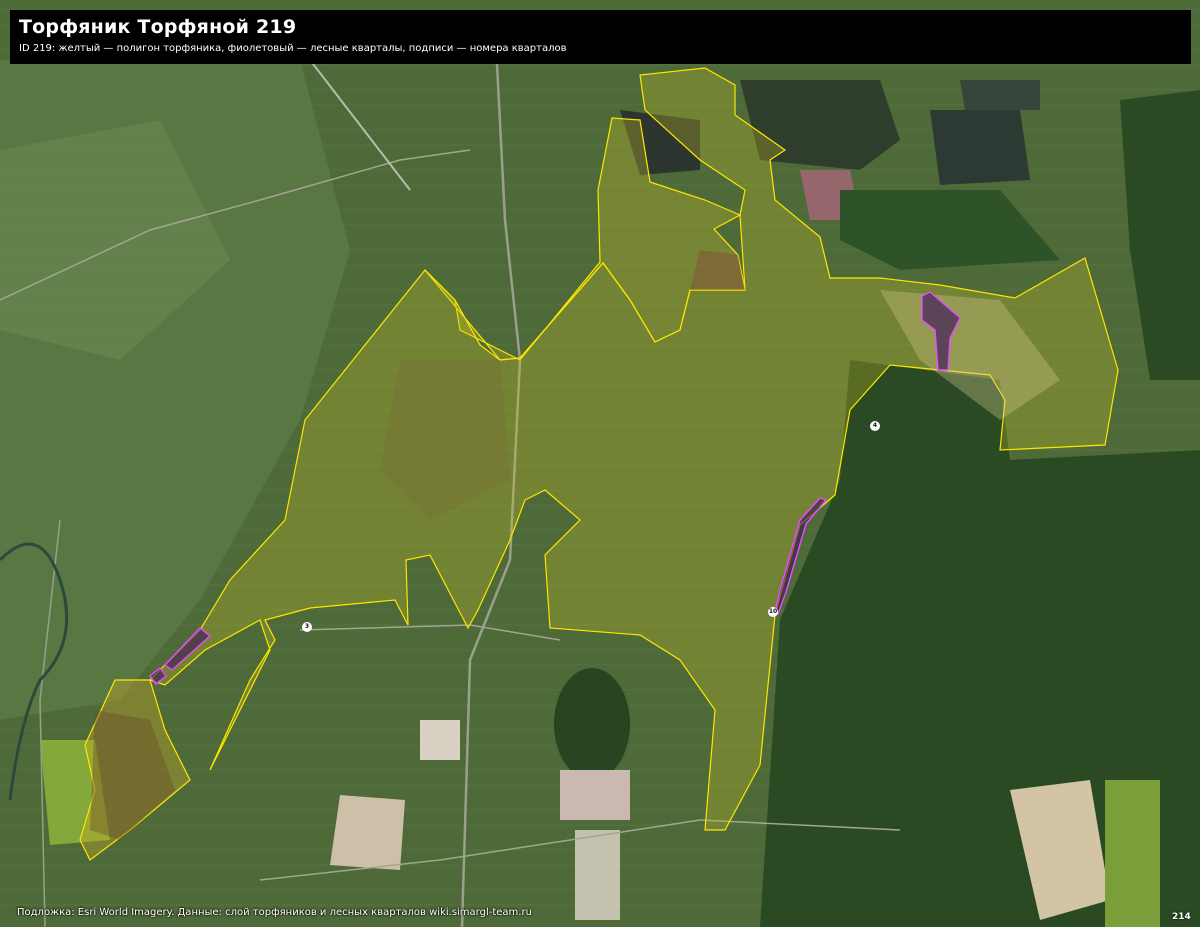 This screenshot has width=1200, height=927. Describe the element at coordinates (773, 612) in the screenshot. I see `quarter-label-10: 10` at that location.